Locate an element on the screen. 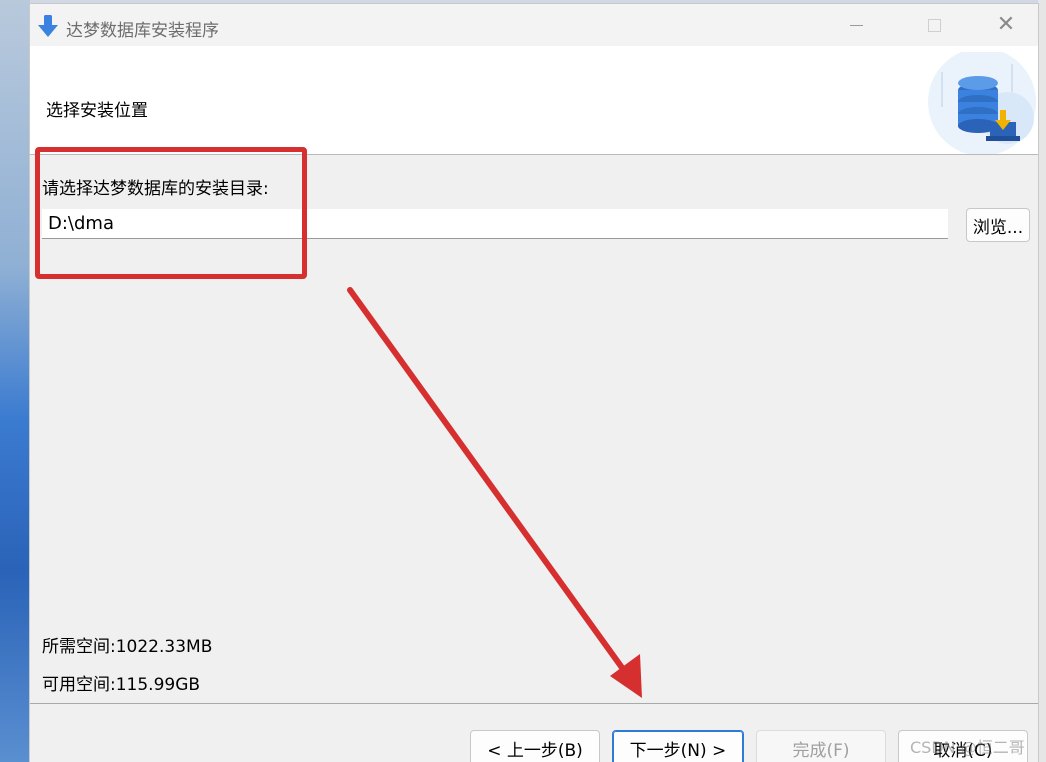  title-bar: 达梦数据库安装程序 ✕ is located at coordinates (534, 25).